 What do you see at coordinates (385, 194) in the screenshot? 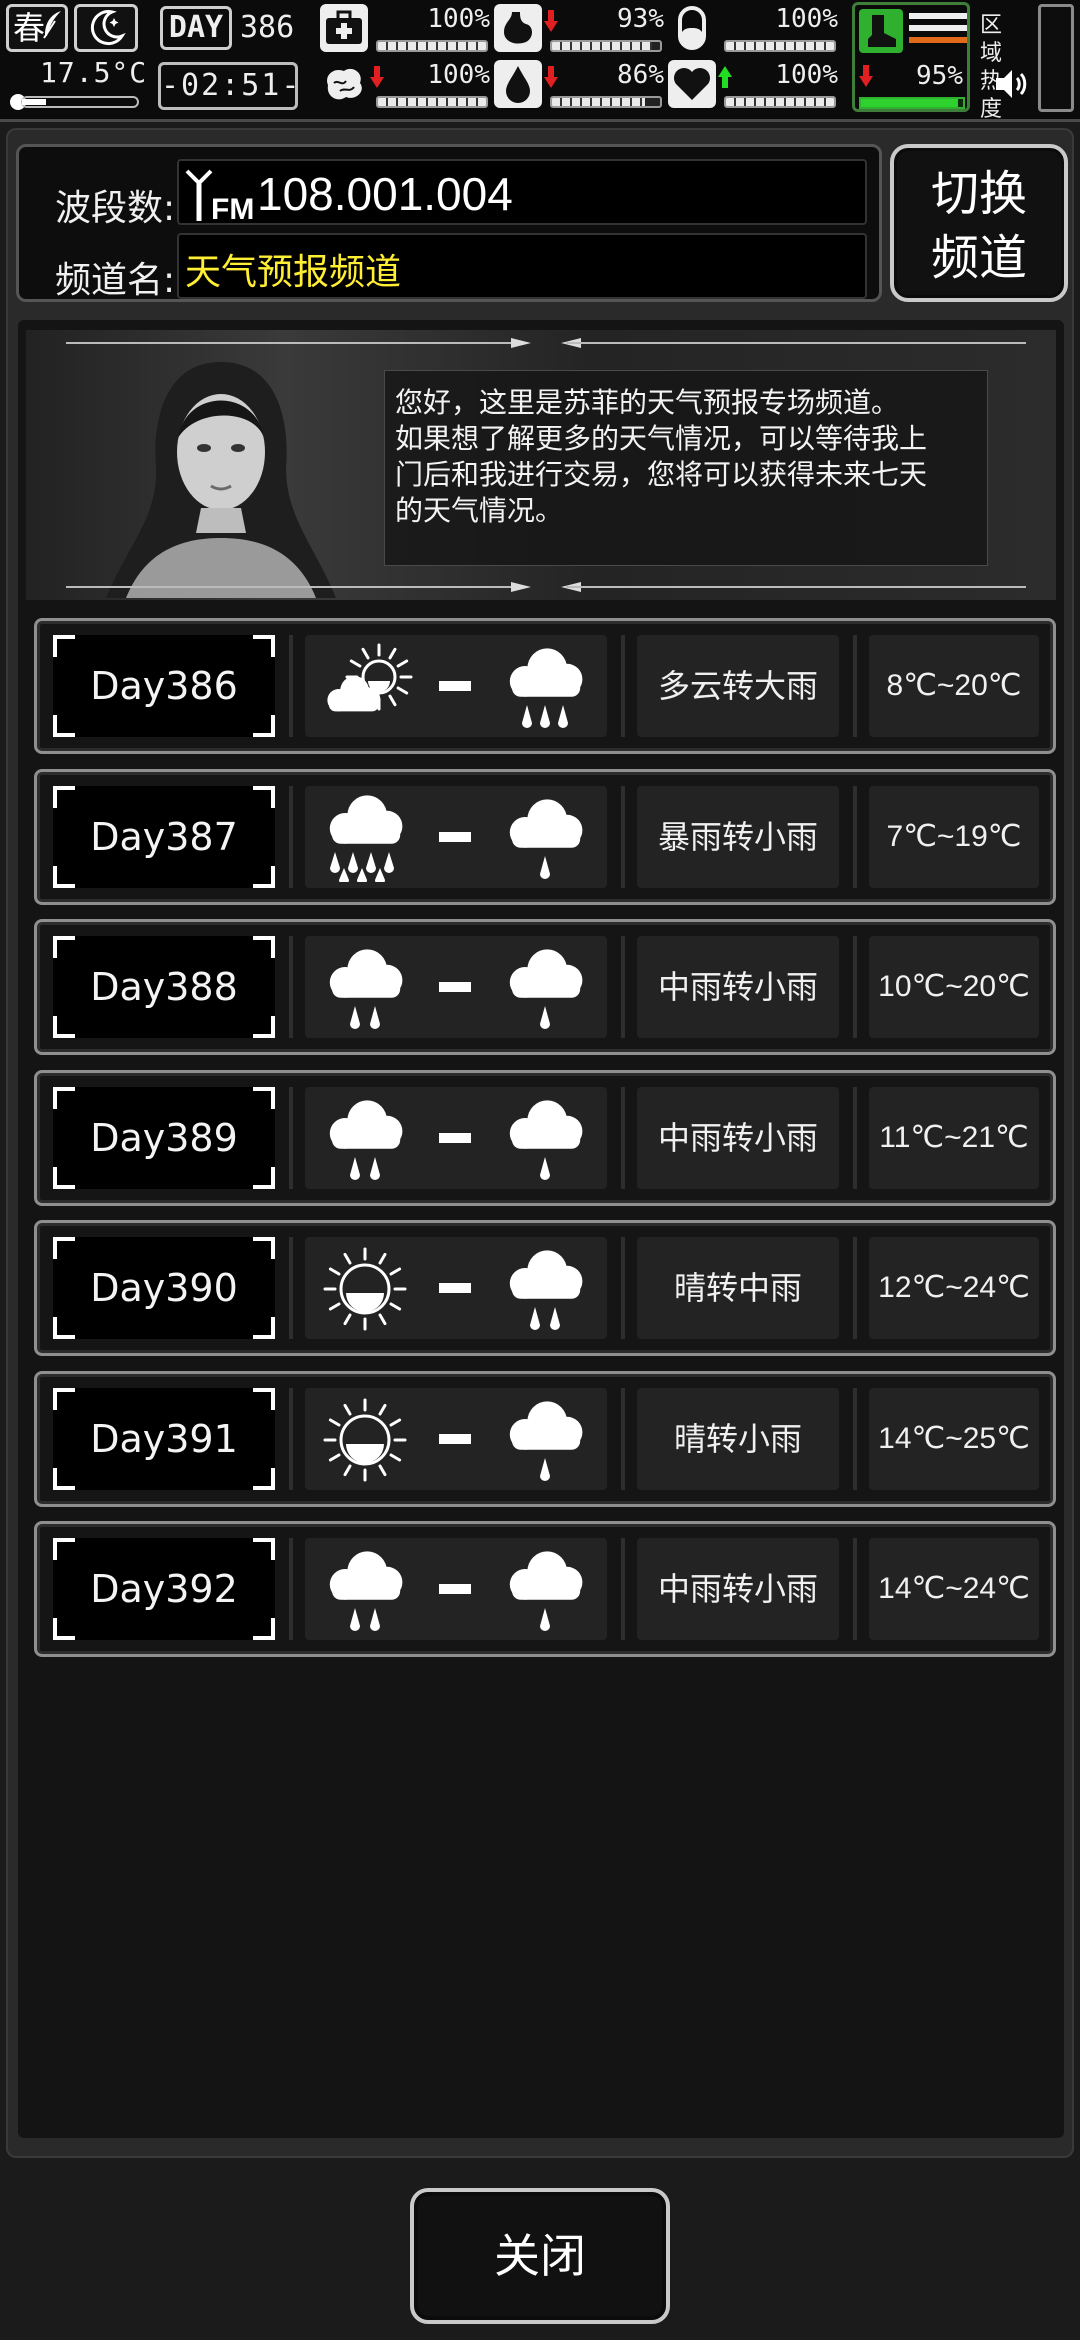
I see `frequency-value: 108.001.004` at bounding box center [385, 194].